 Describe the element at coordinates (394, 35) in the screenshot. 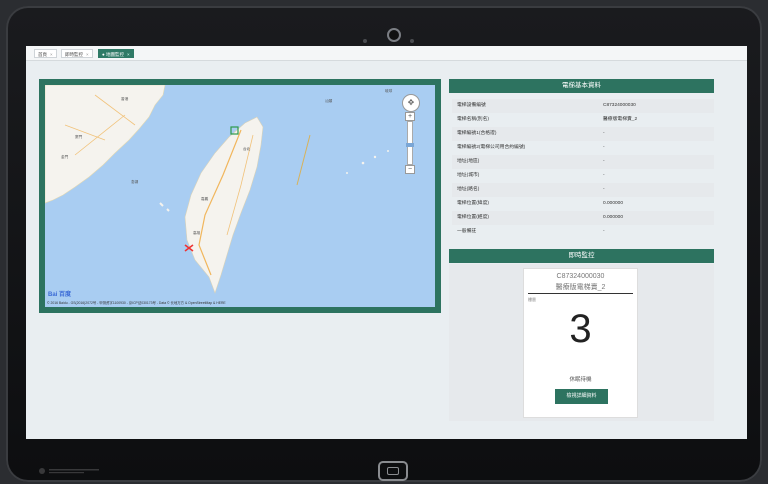

I see `camera-icon` at that location.